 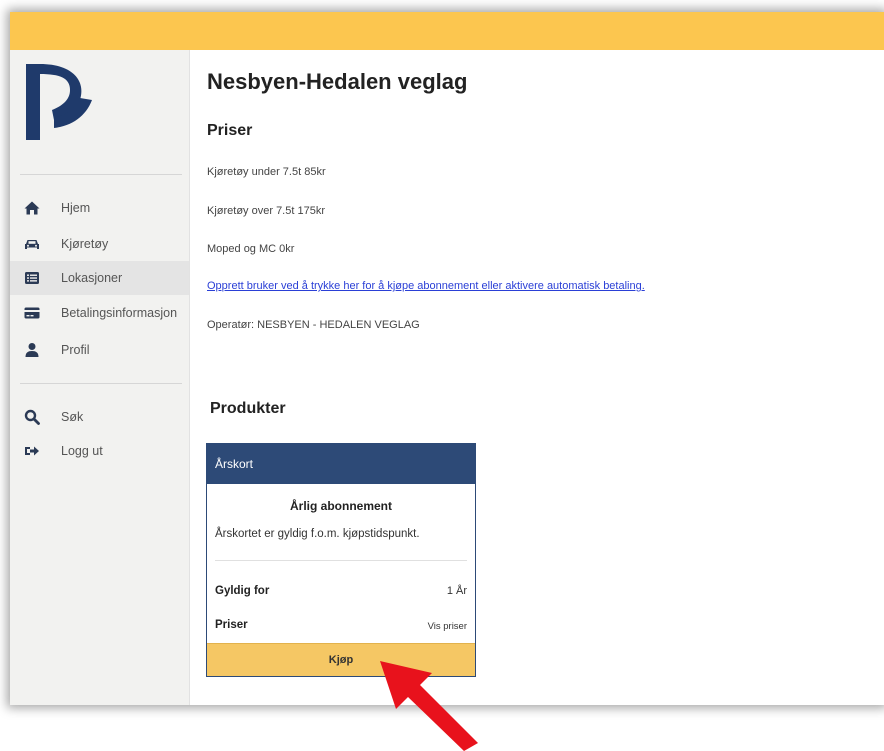 What do you see at coordinates (337, 81) in the screenshot?
I see `page-title: Nesbyen-Hedalen veglag` at bounding box center [337, 81].